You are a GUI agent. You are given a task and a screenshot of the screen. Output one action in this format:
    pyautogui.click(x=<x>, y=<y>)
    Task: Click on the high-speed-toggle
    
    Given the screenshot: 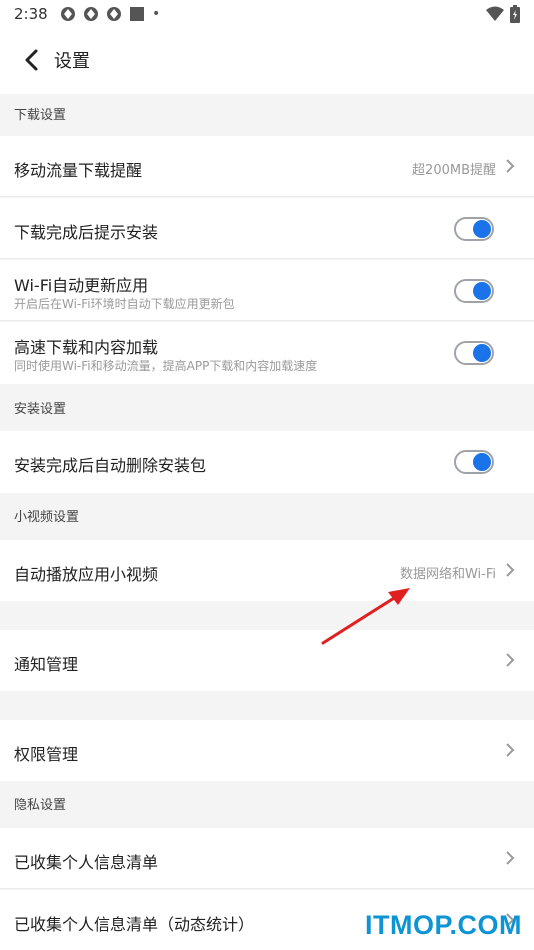 What is the action you would take?
    pyautogui.click(x=474, y=353)
    